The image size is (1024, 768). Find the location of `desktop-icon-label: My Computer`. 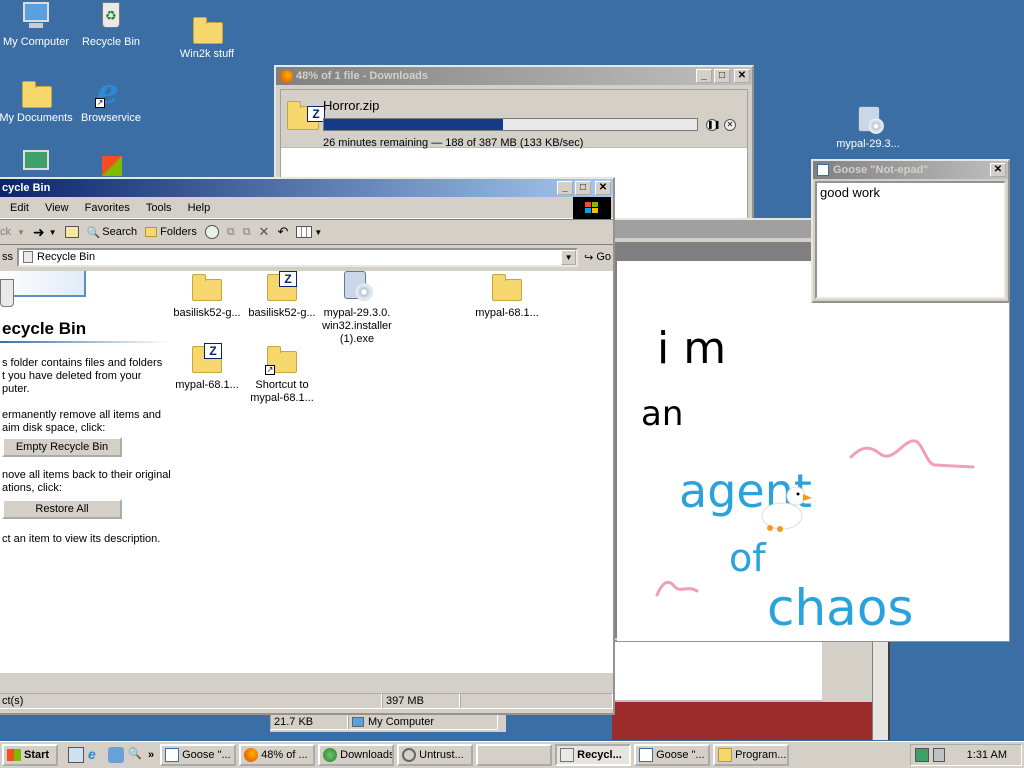

desktop-icon-label: My Computer is located at coordinates (36, 42).